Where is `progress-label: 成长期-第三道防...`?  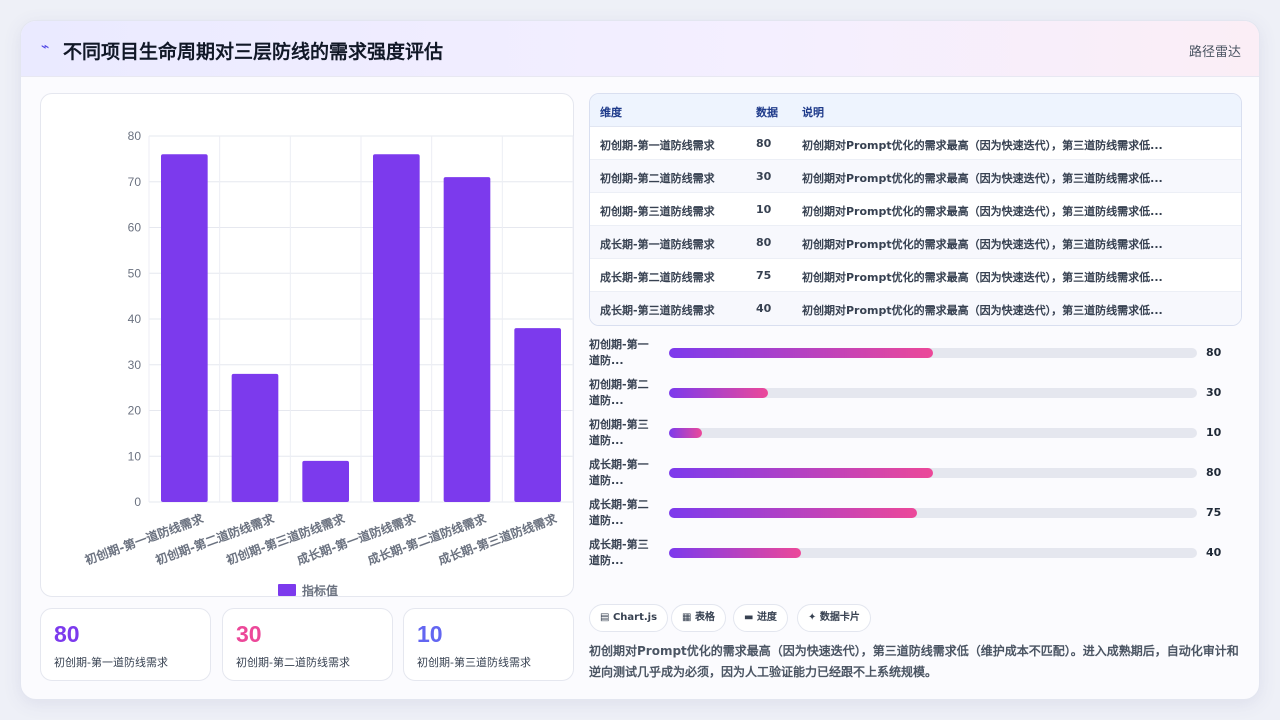
progress-label: 成长期-第三道防... is located at coordinates (619, 552).